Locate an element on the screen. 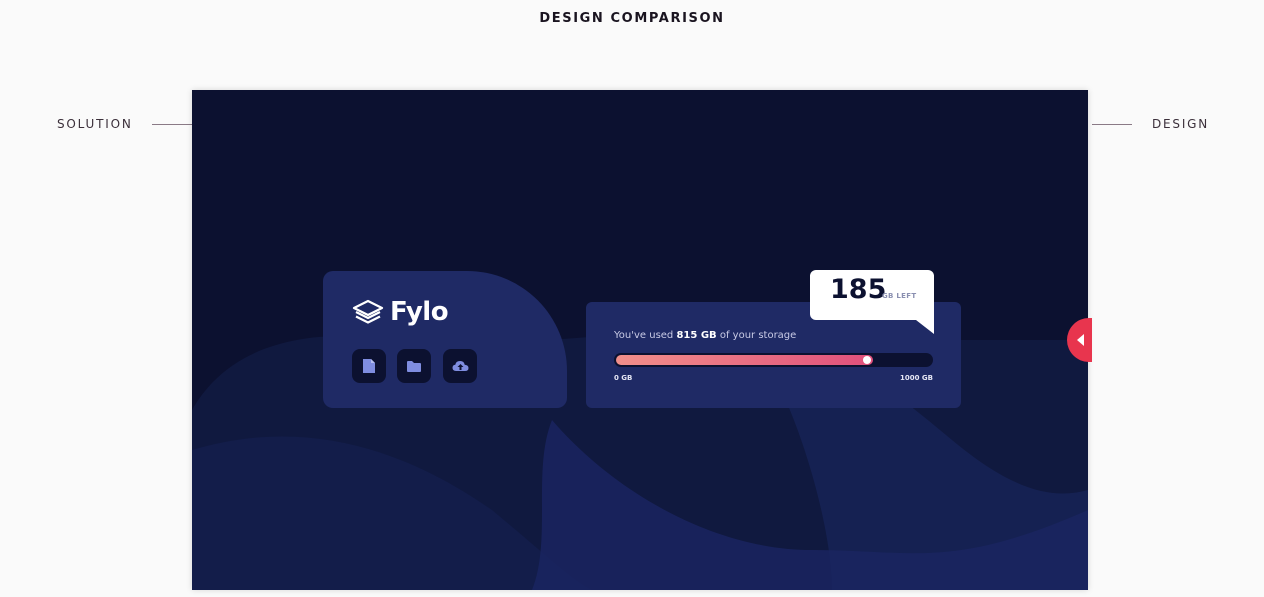  document-button is located at coordinates (369, 366).